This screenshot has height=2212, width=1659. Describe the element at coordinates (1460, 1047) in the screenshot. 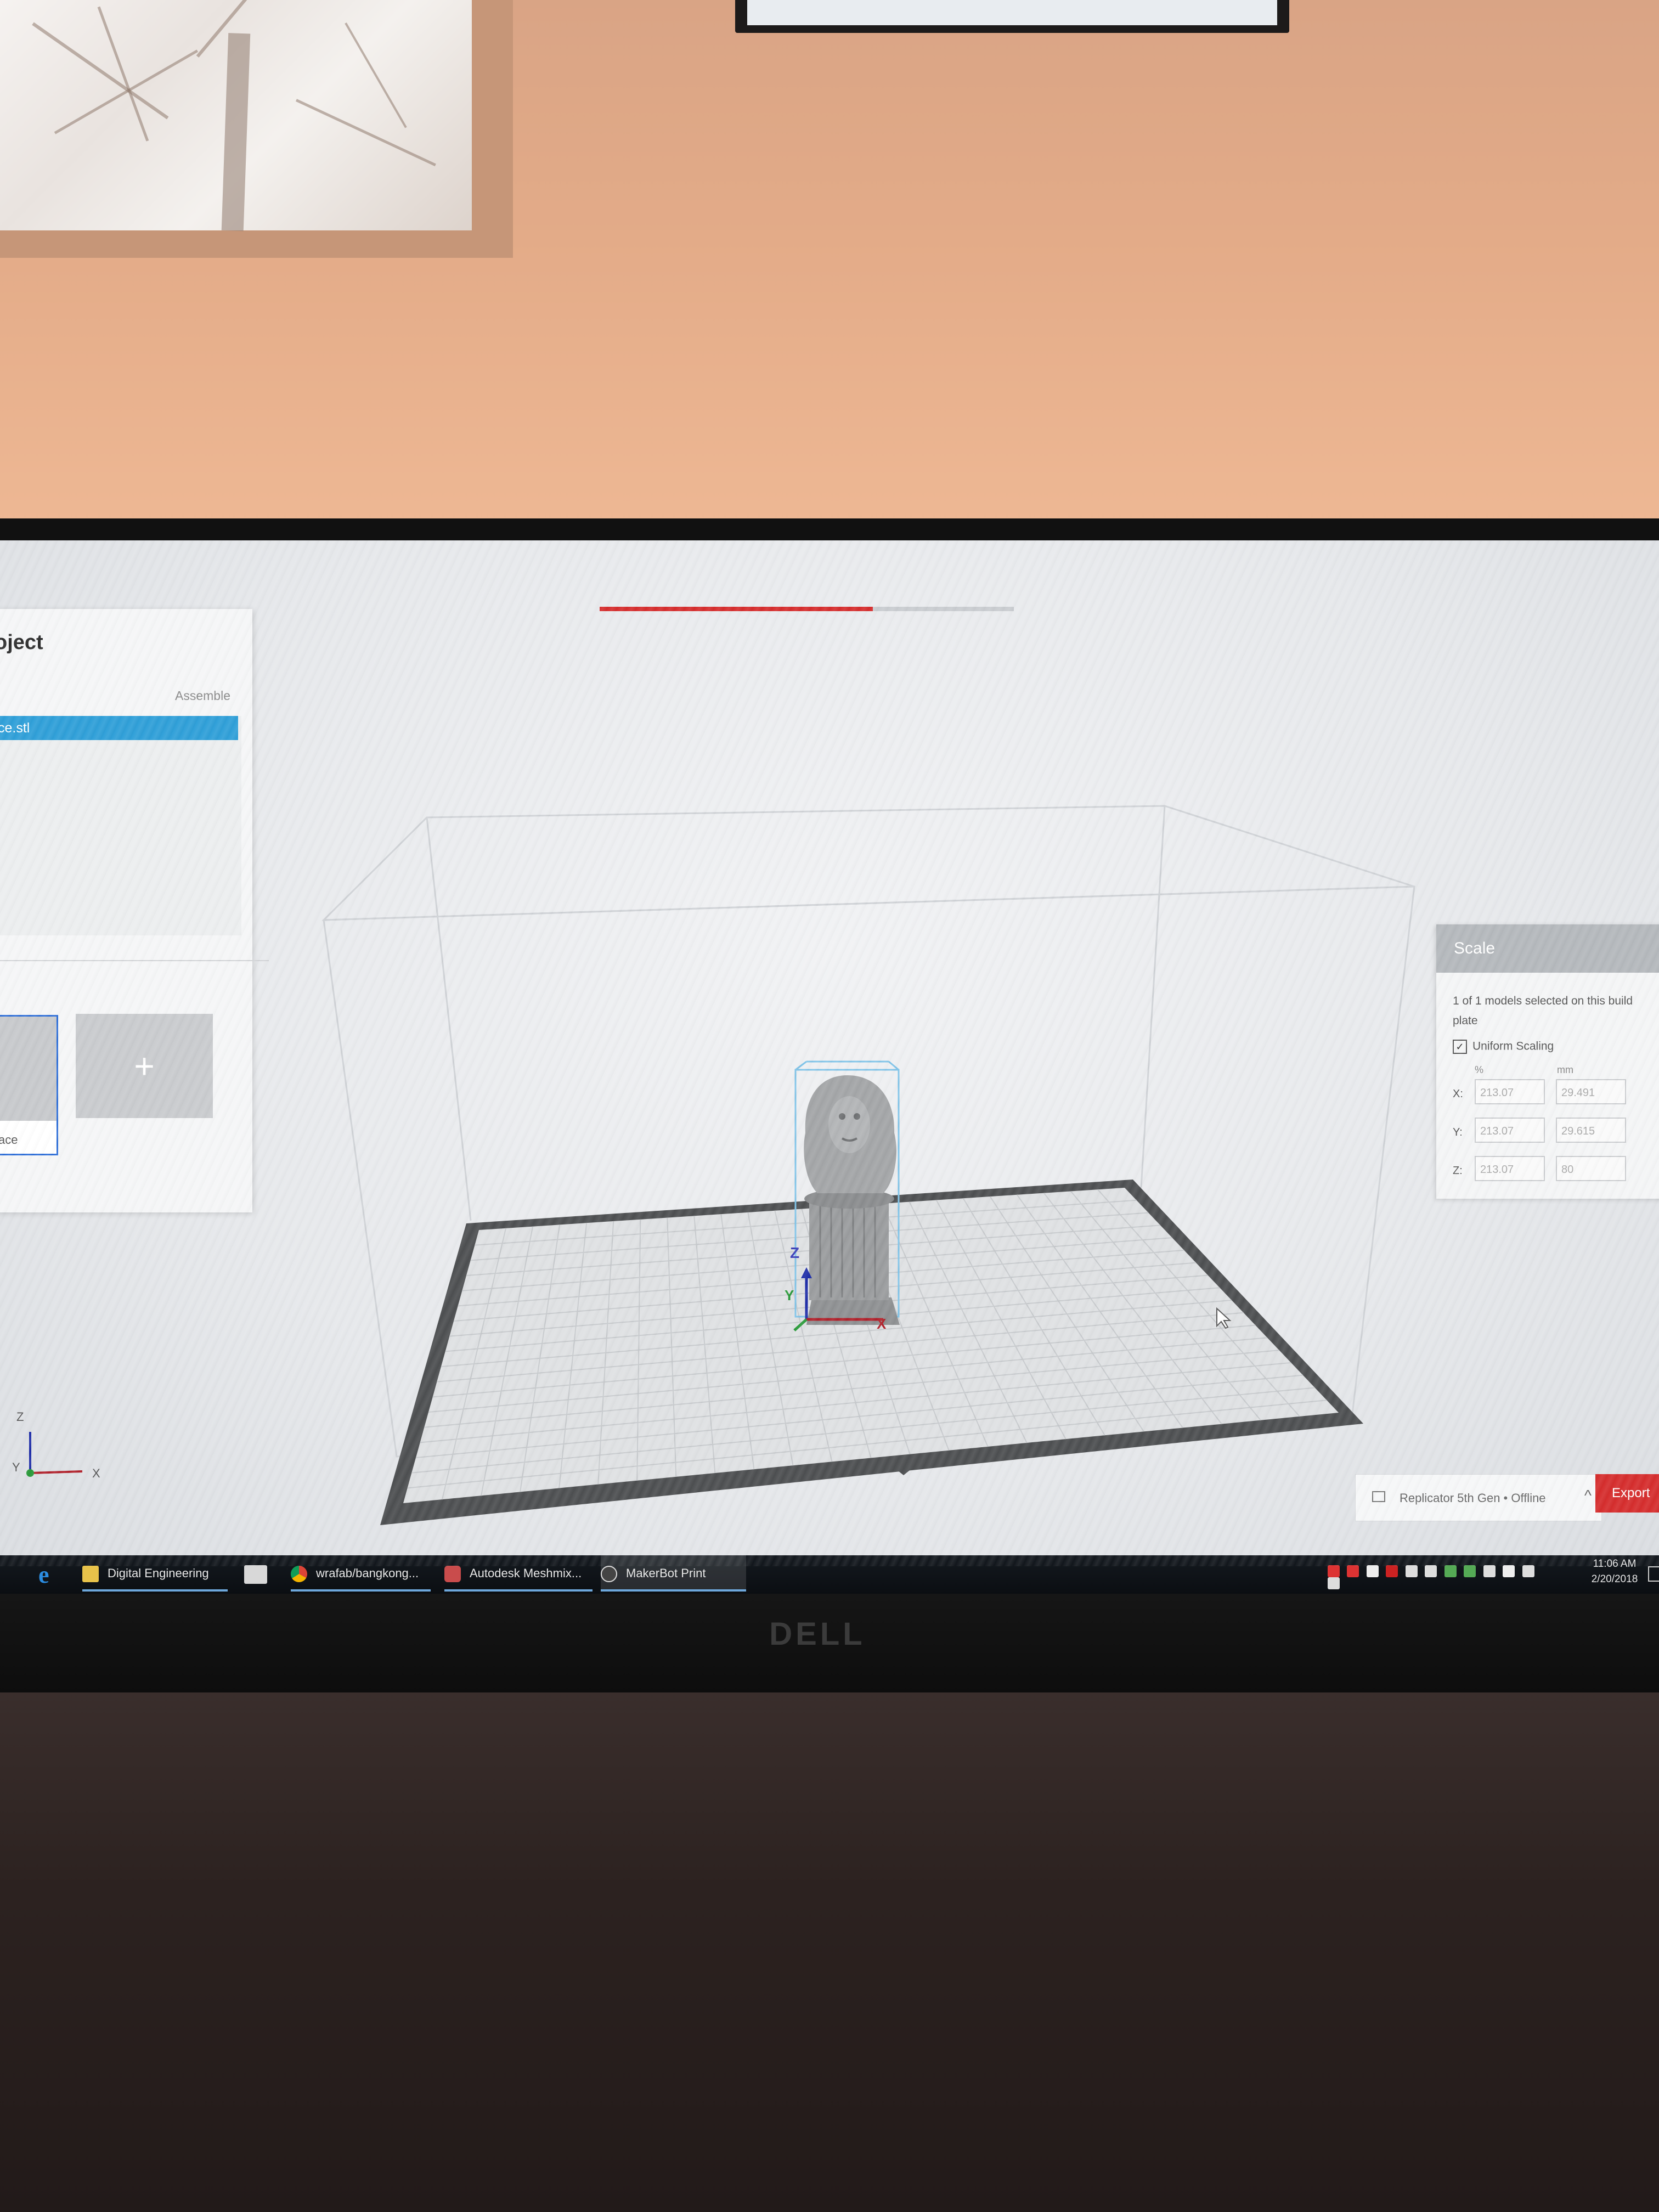

I see `uniform-scaling-checkbox: ✓` at that location.